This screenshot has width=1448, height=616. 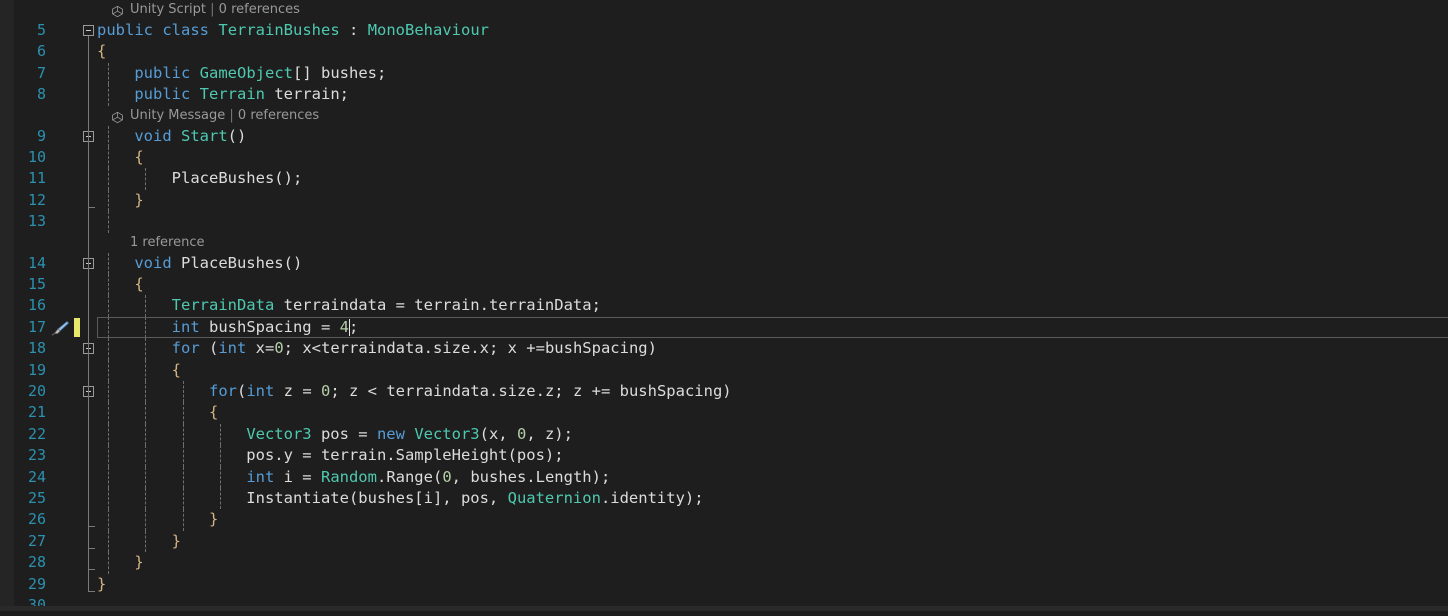 What do you see at coordinates (335, 434) in the screenshot?
I see `code-text: Vector3 pos = new Vector3(x, 0, z);` at bounding box center [335, 434].